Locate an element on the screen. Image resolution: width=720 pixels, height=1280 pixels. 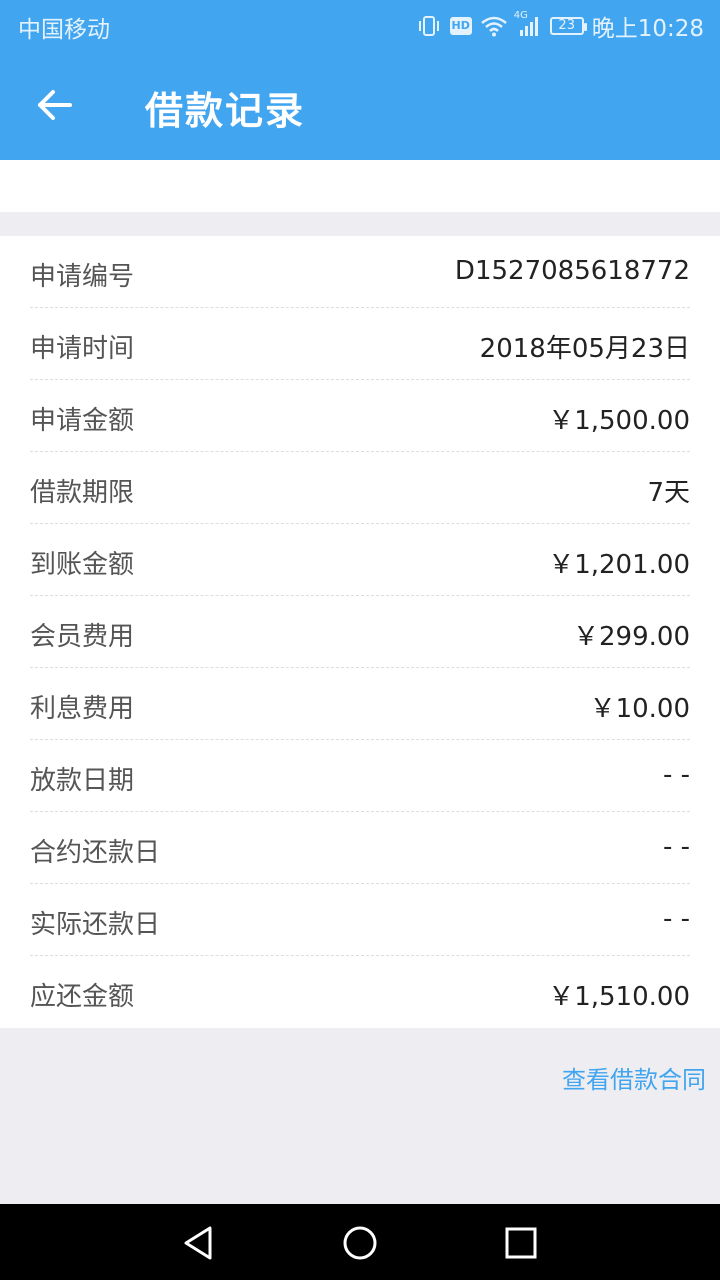
detail-label: 申请编号 is located at coordinates (82, 277).